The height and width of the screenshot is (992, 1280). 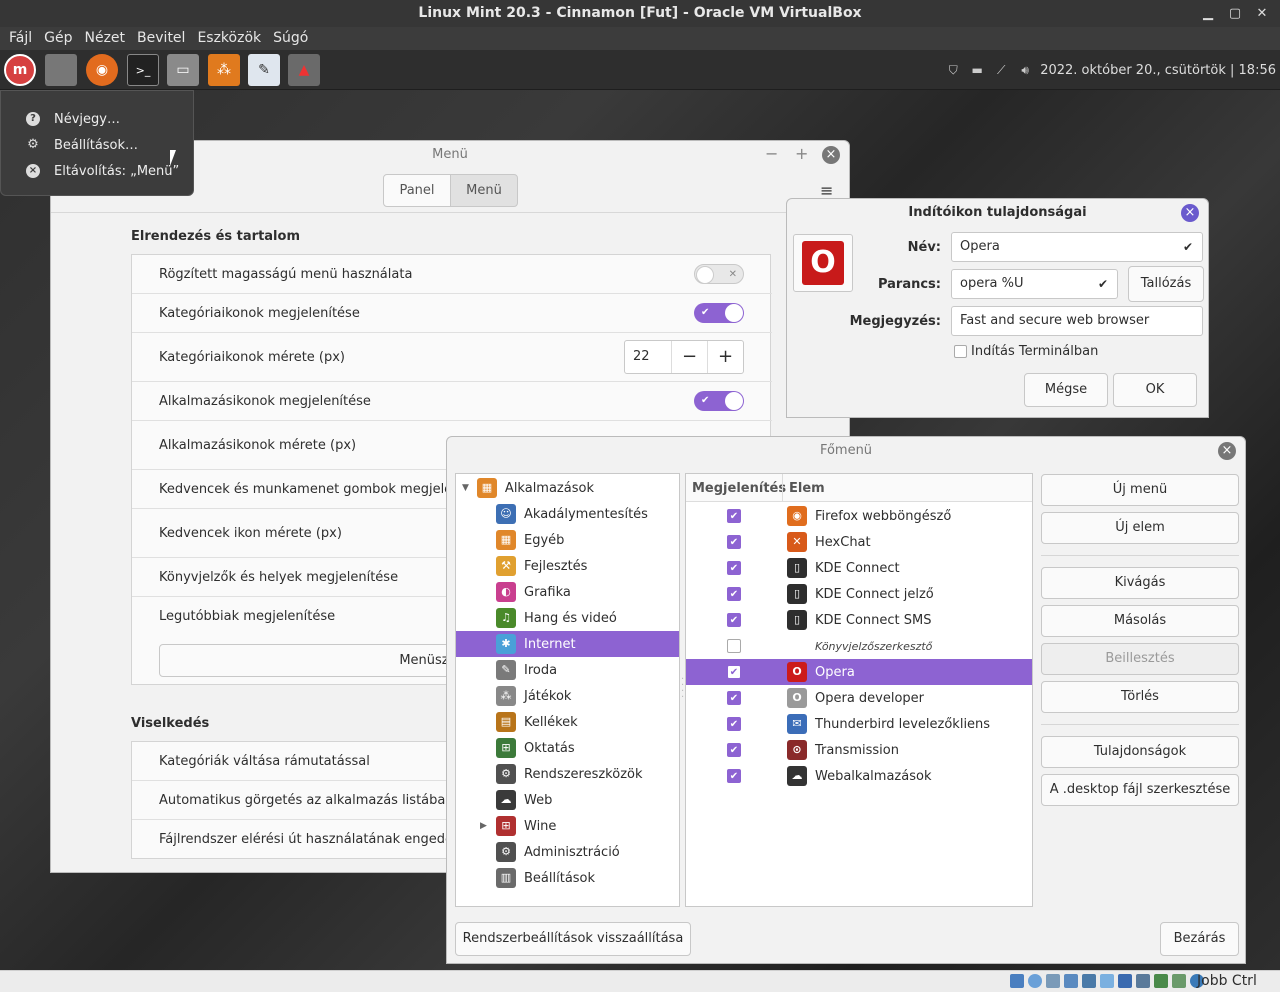 What do you see at coordinates (859, 516) in the screenshot?
I see `menu-item-row: ✔ ◉ Firefox webböngésző` at bounding box center [859, 516].